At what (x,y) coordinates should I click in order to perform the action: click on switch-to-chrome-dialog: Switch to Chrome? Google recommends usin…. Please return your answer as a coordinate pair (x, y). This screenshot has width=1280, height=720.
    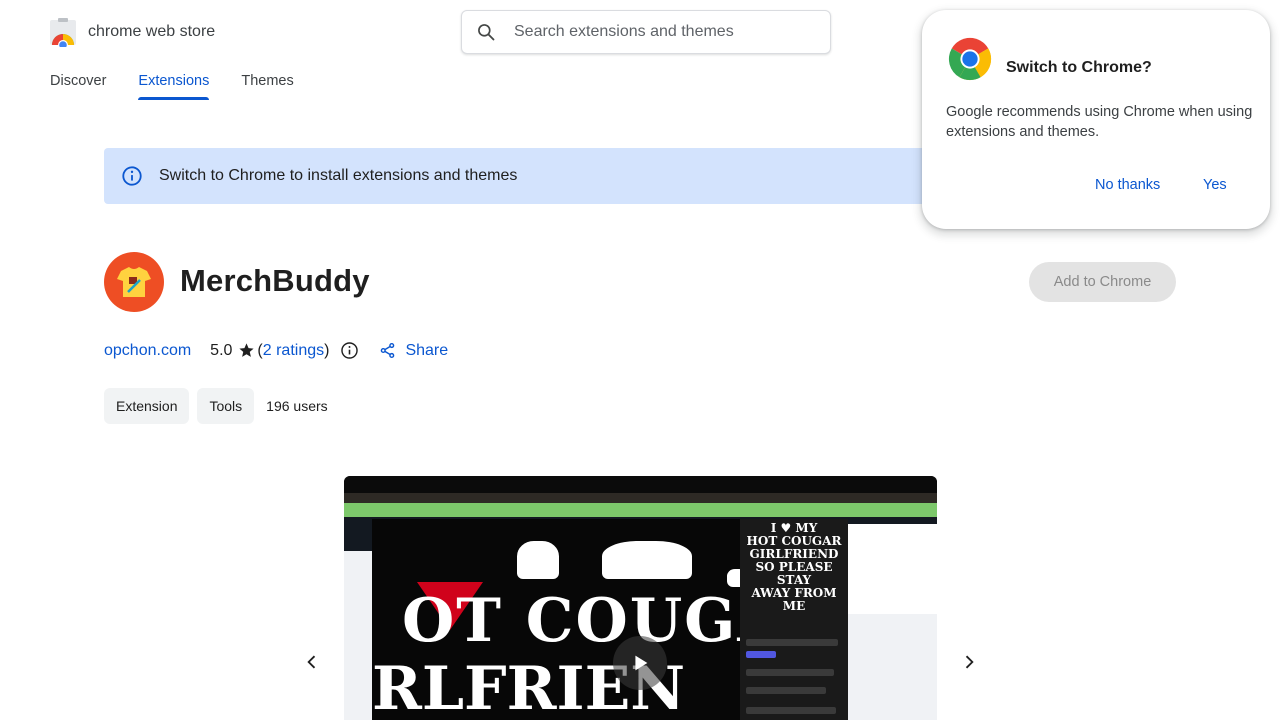
    Looking at the image, I should click on (1096, 119).